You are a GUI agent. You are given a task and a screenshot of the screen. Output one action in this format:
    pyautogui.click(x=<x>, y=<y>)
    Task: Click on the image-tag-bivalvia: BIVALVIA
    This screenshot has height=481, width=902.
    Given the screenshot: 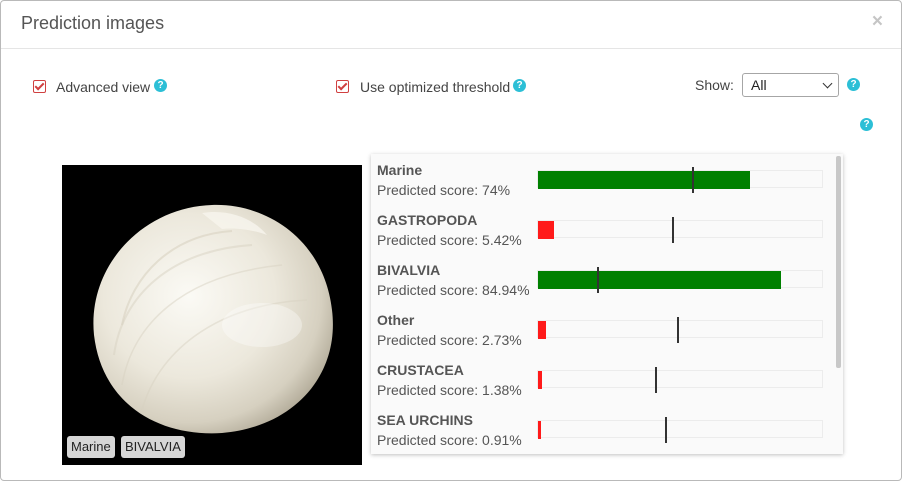 What is the action you would take?
    pyautogui.click(x=153, y=447)
    